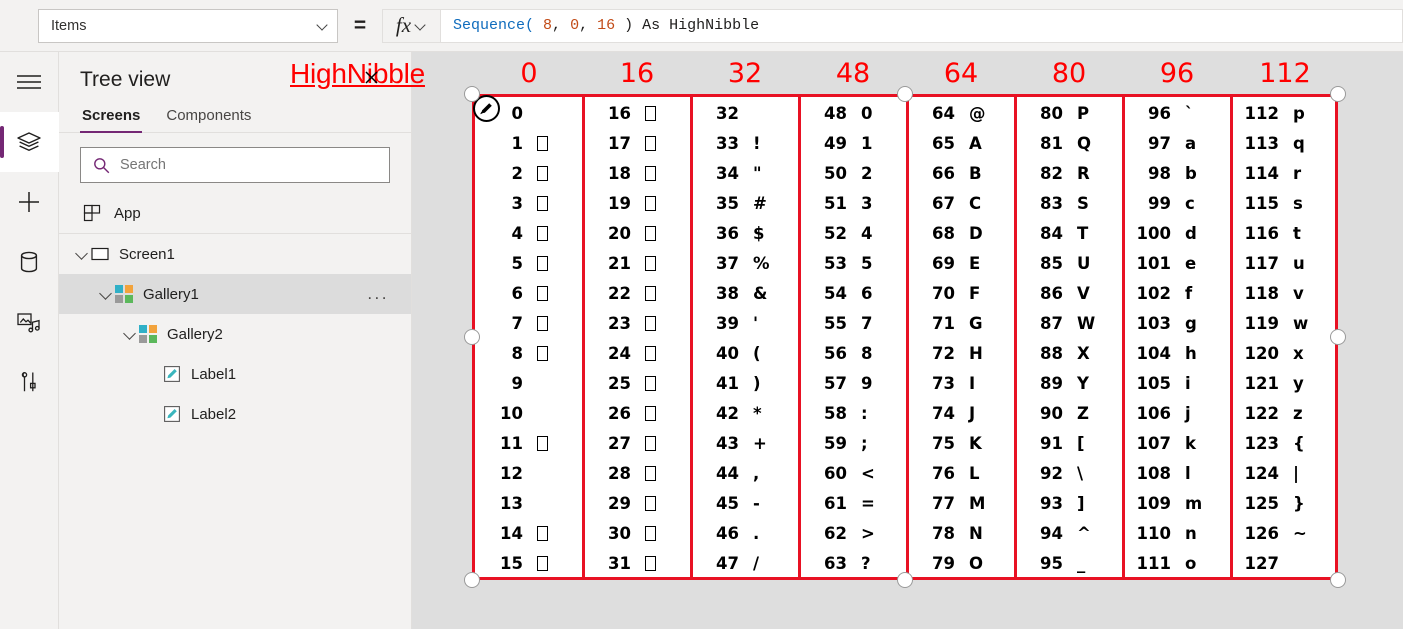  I want to click on tree-item-screen1: Screen1, so click(235, 254).